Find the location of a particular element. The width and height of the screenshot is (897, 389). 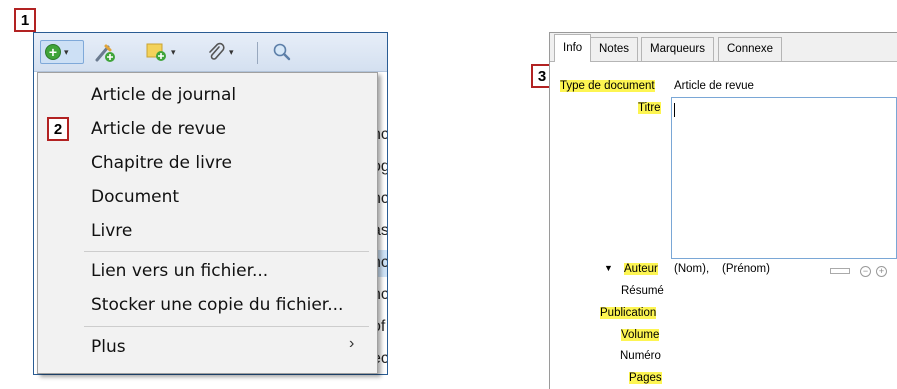

paperclip-icon is located at coordinates (217, 51).